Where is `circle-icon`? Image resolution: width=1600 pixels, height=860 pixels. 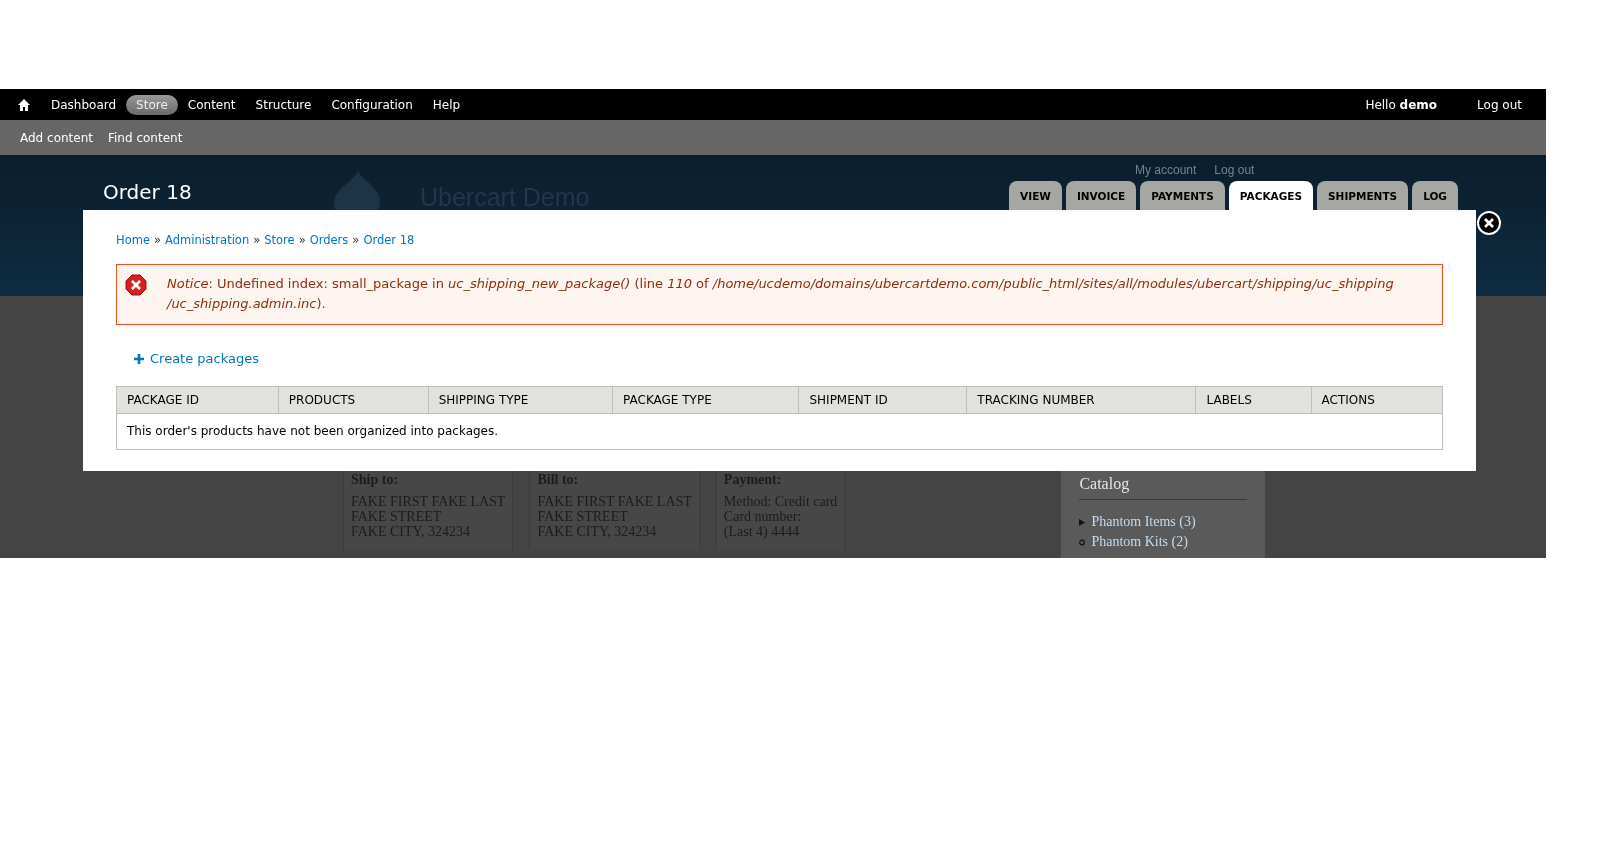
circle-icon is located at coordinates (1082, 542).